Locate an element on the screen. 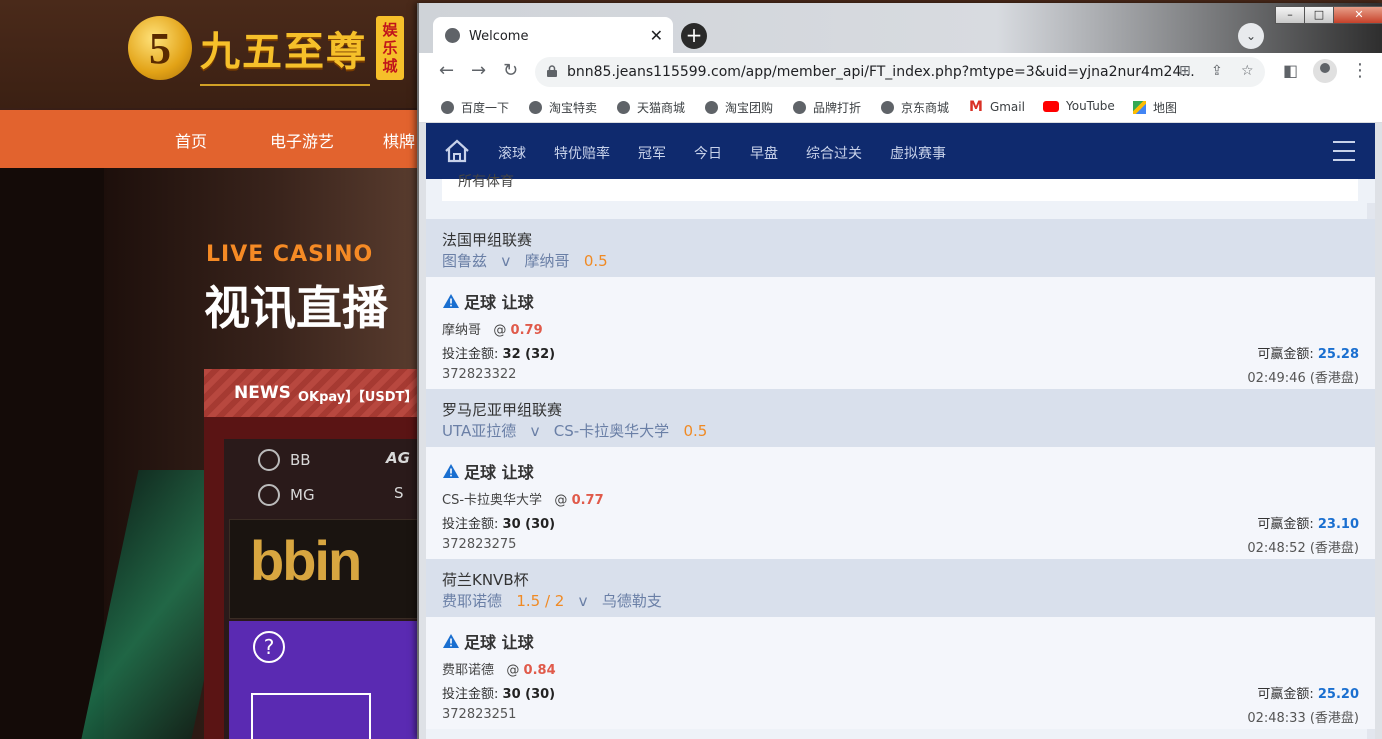  translate-icon: ⊞ is located at coordinates (1185, 71).